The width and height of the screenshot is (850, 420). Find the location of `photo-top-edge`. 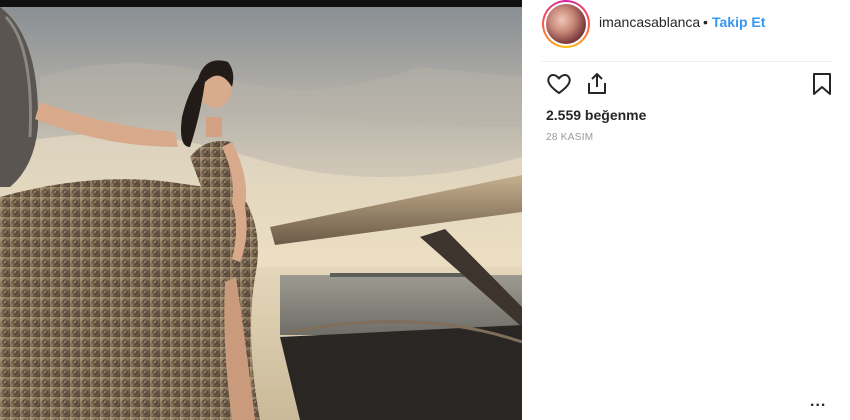

photo-top-edge is located at coordinates (261, 3).